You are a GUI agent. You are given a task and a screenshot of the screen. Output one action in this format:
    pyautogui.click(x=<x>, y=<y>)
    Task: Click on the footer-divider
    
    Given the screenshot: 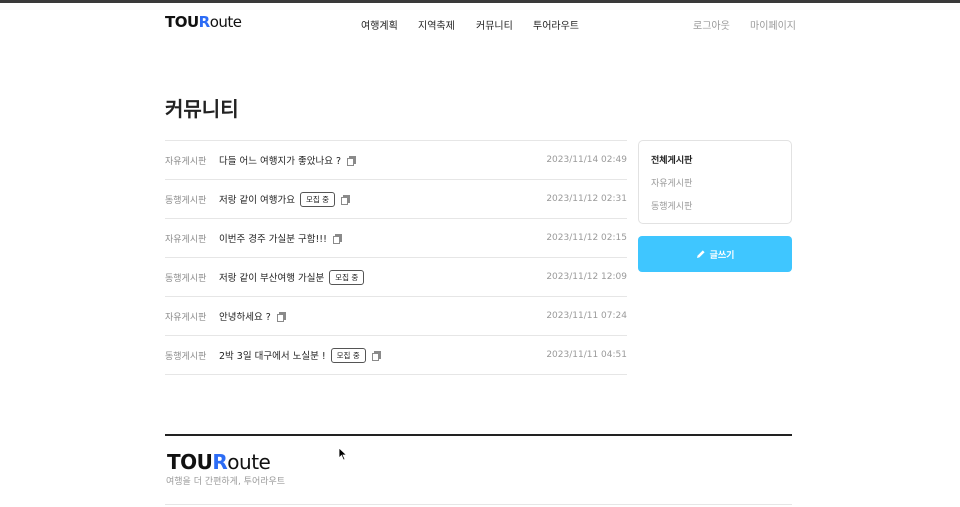 What is the action you would take?
    pyautogui.click(x=478, y=435)
    